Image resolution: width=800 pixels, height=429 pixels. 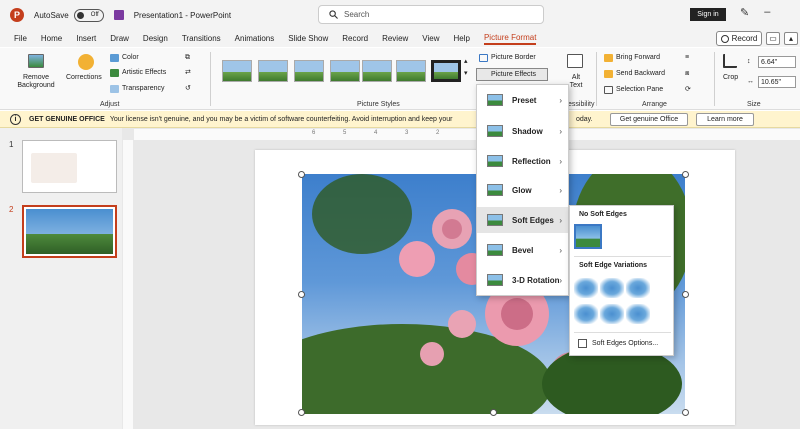 I want to click on comments-icon: ▭, so click(x=773, y=38).